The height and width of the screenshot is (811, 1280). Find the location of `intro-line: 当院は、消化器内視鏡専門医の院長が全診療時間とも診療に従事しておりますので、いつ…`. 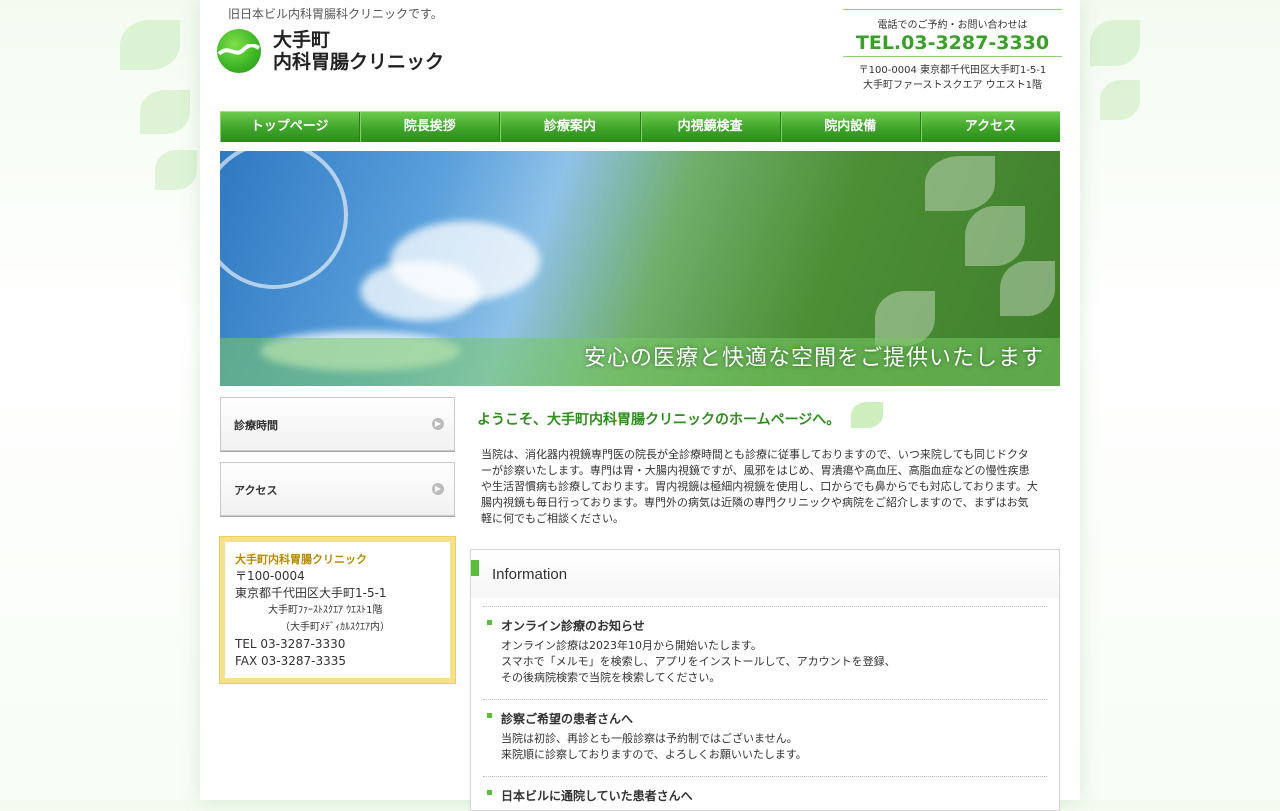

intro-line: 当院は、消化器内視鏡専門医の院長が全診療時間とも診療に従事しておりますので、いつ… is located at coordinates (755, 454).